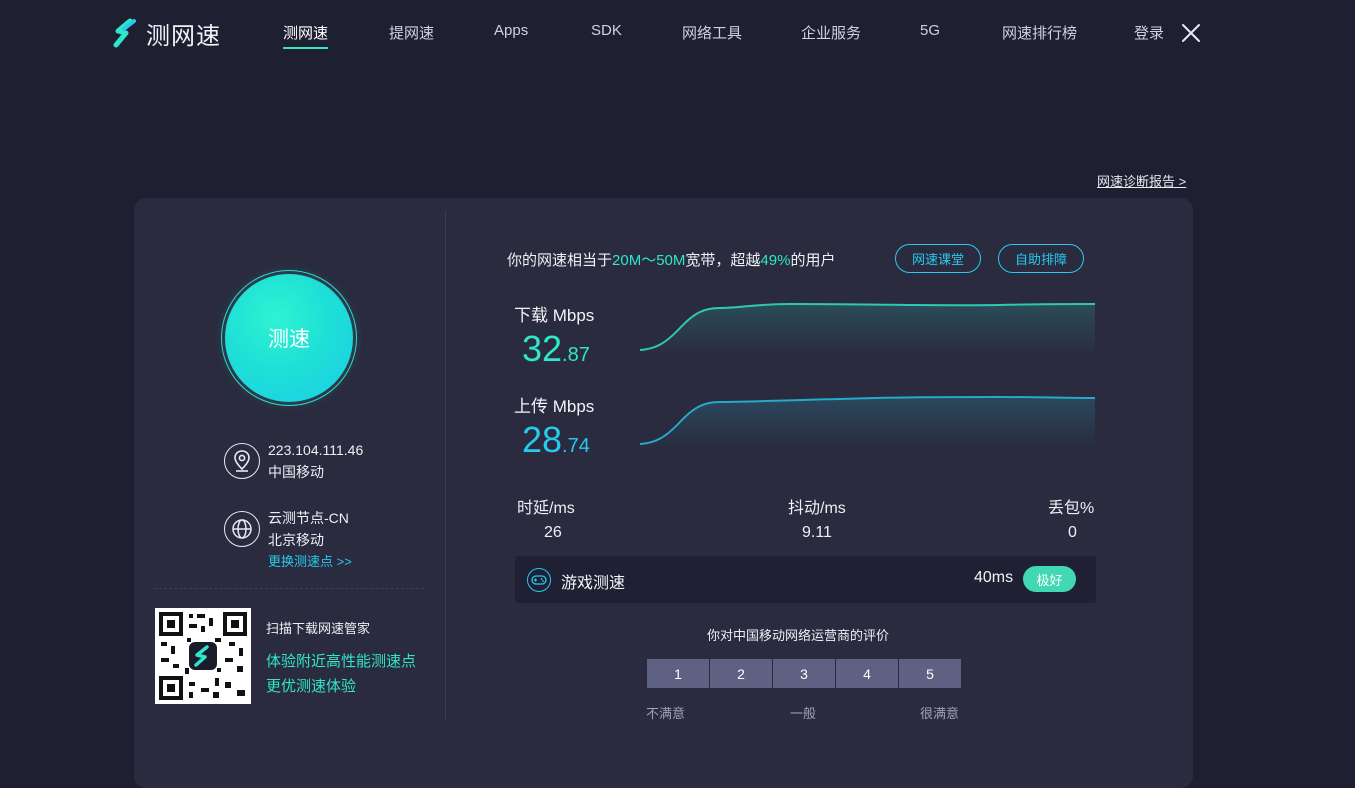 This screenshot has width=1355, height=788. Describe the element at coordinates (940, 713) in the screenshot. I see `rating-high-label: 很满意` at that location.